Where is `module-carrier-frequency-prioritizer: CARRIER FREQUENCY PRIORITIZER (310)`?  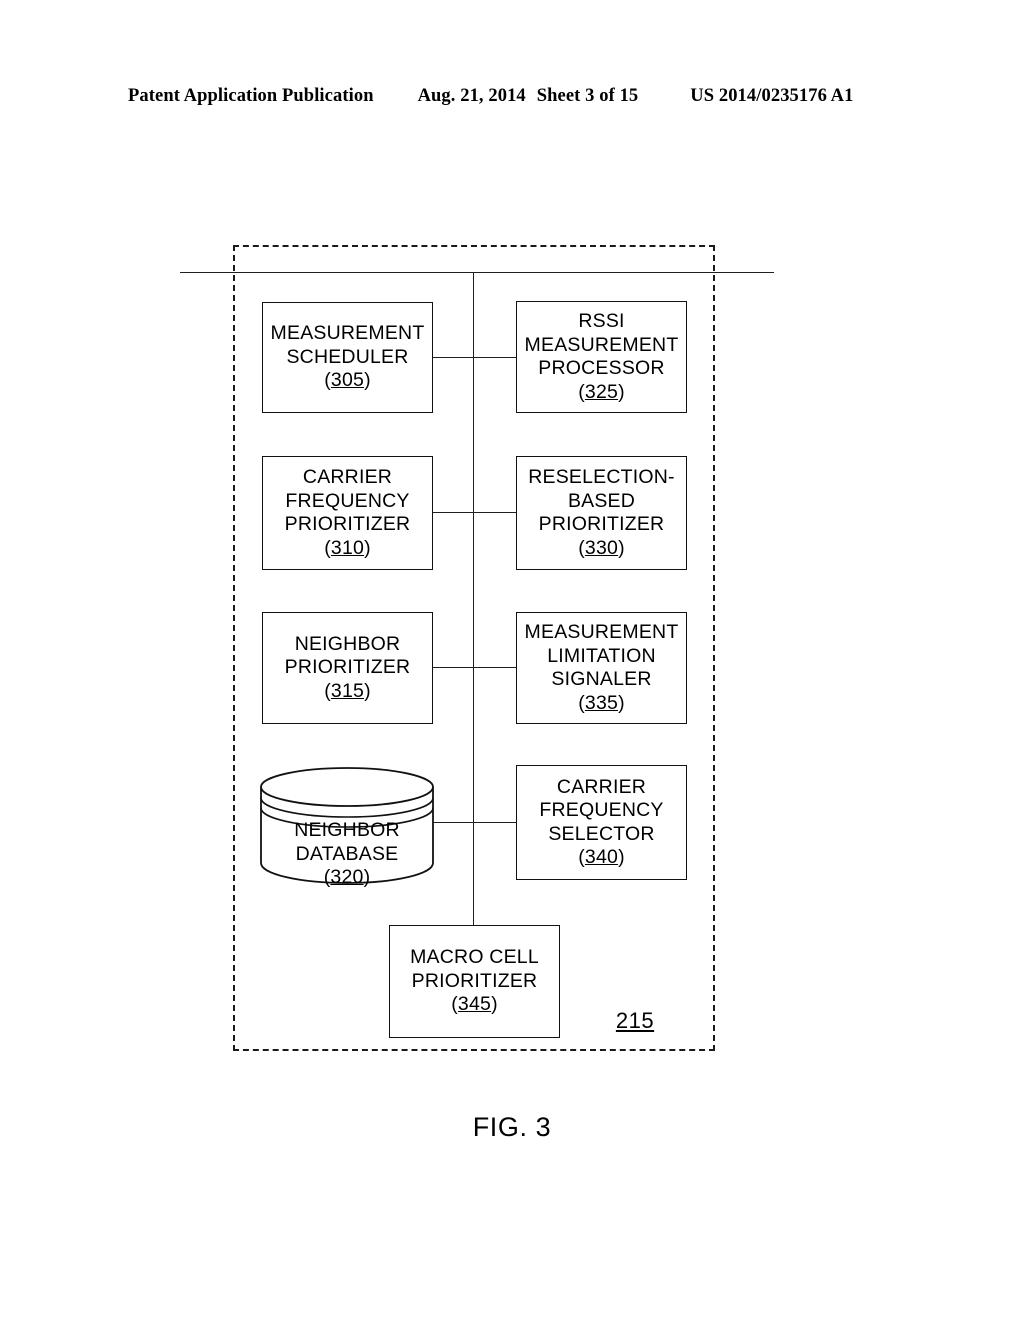
module-carrier-frequency-prioritizer: CARRIER FREQUENCY PRIORITIZER (310) is located at coordinates (347, 513).